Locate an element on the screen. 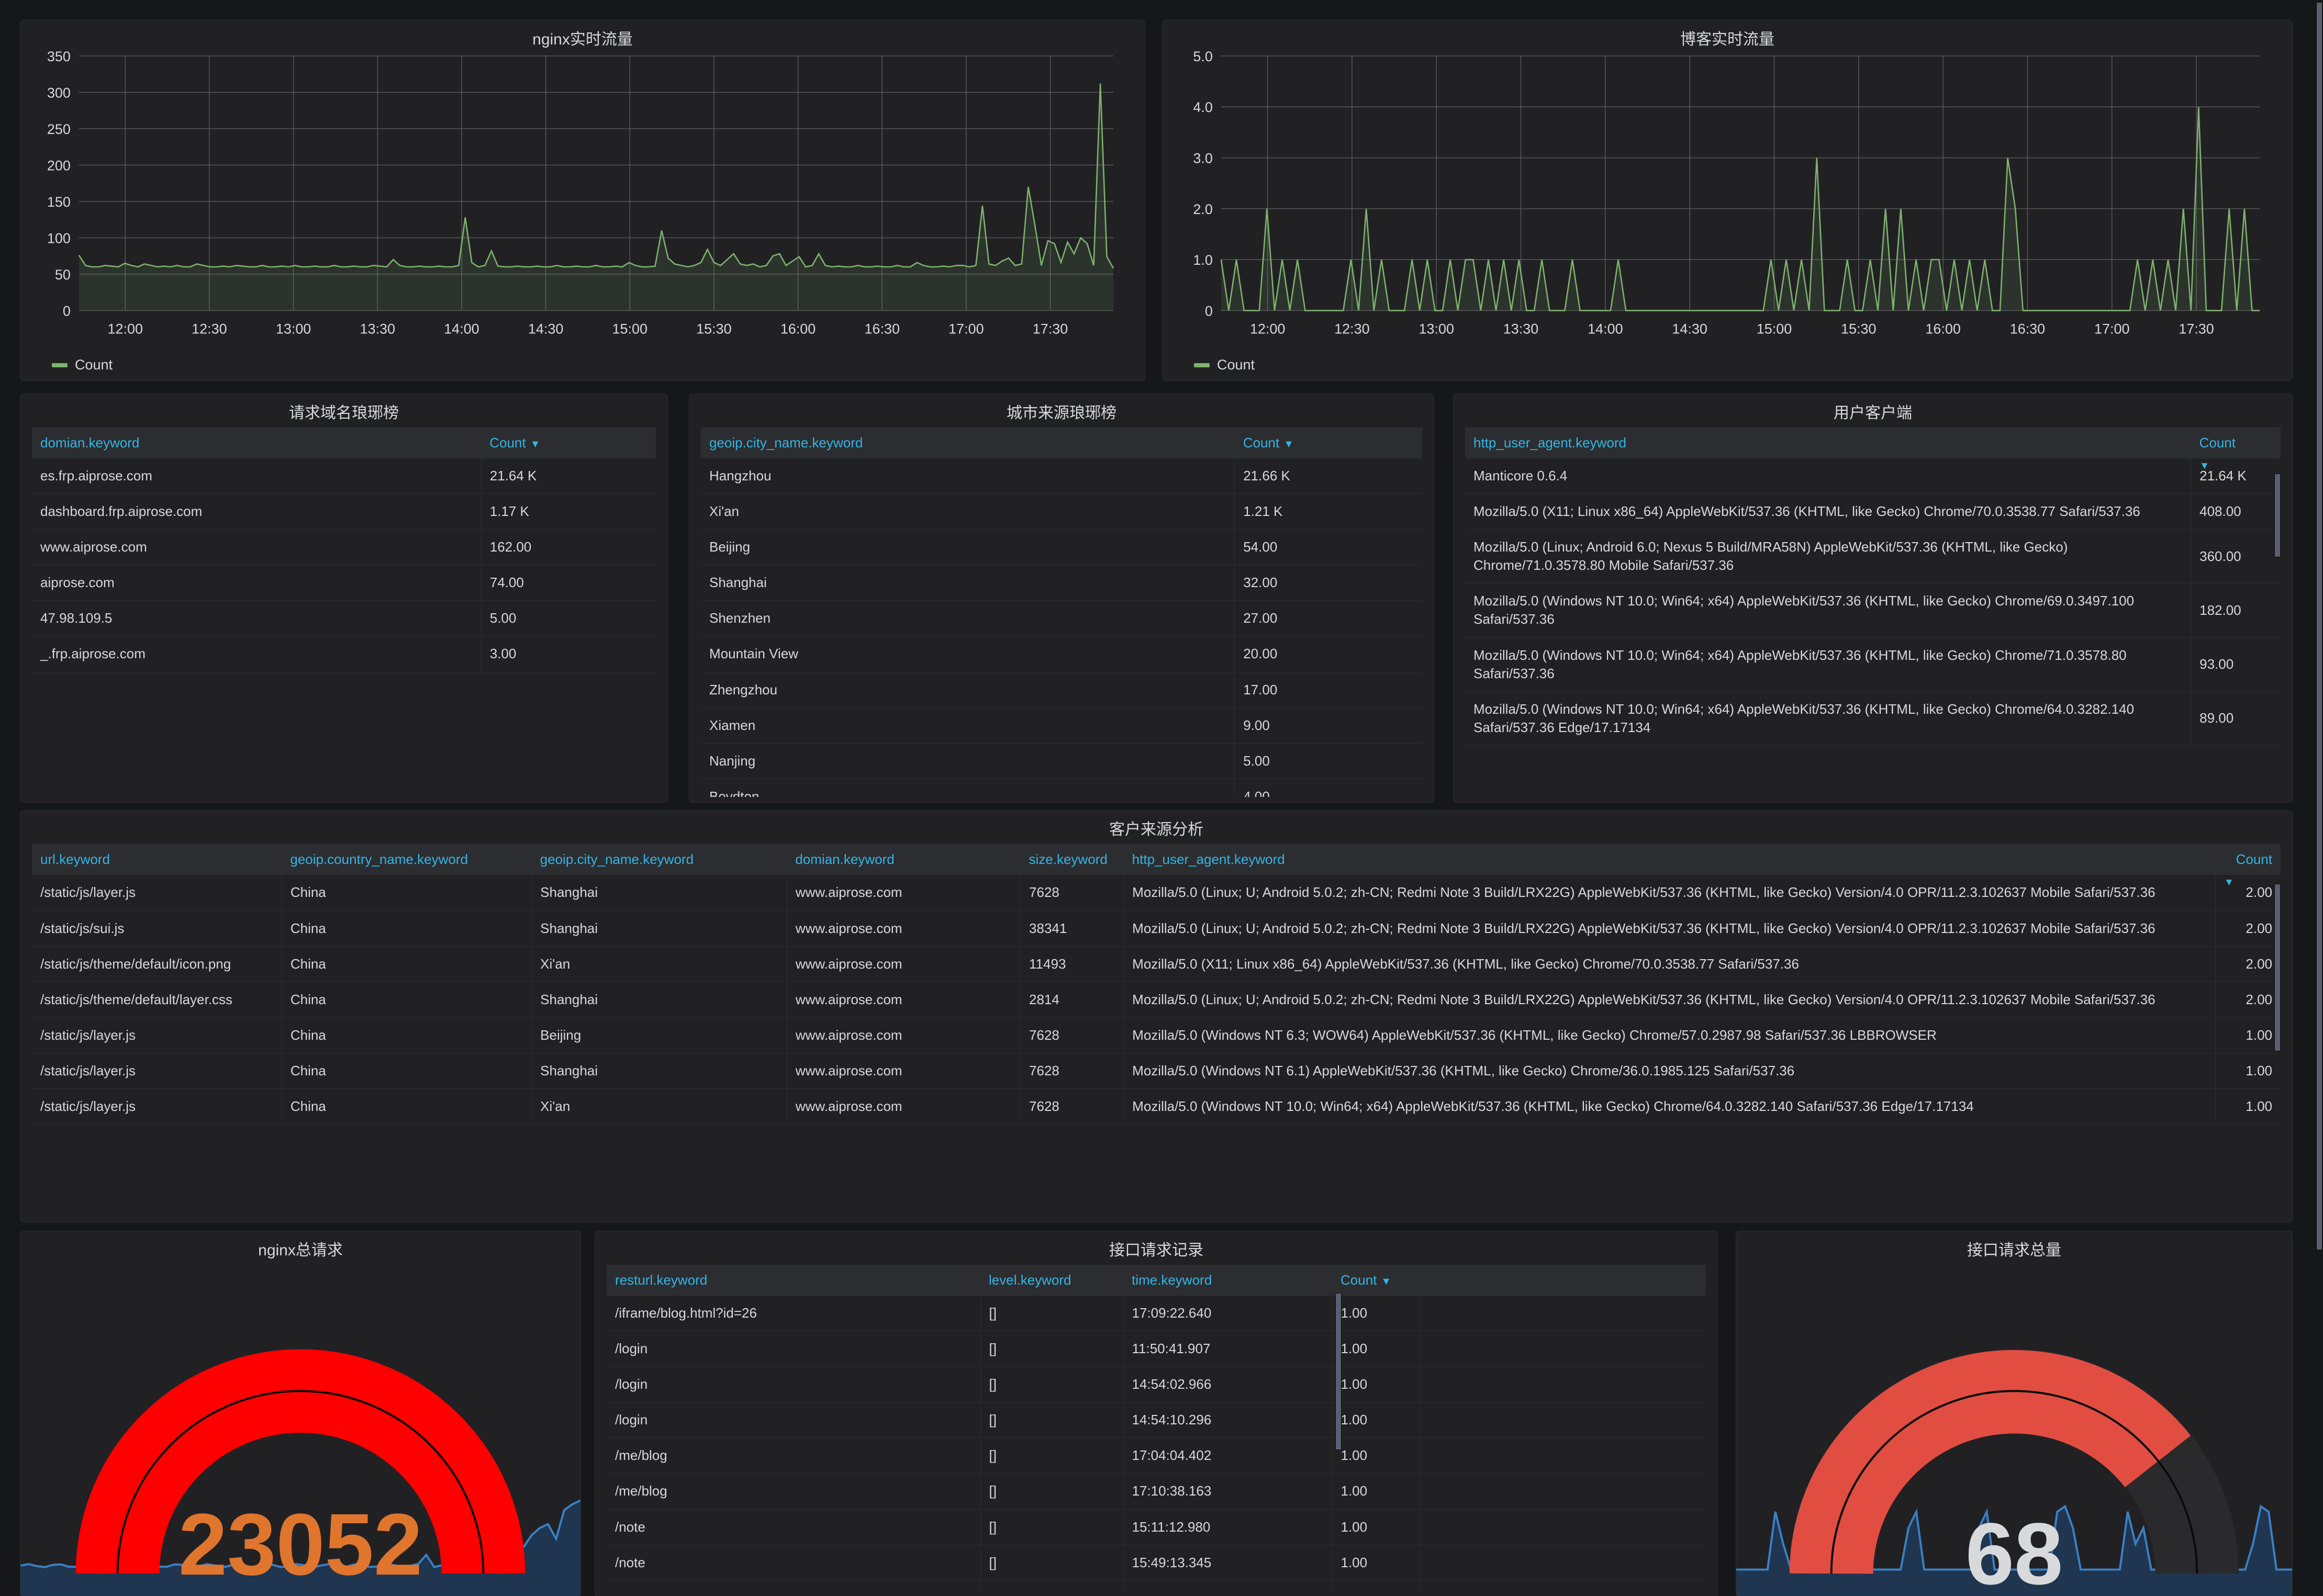 The width and height of the screenshot is (2323, 1596). cell-name: dashboard.frp.aiprose.com is located at coordinates (257, 511).